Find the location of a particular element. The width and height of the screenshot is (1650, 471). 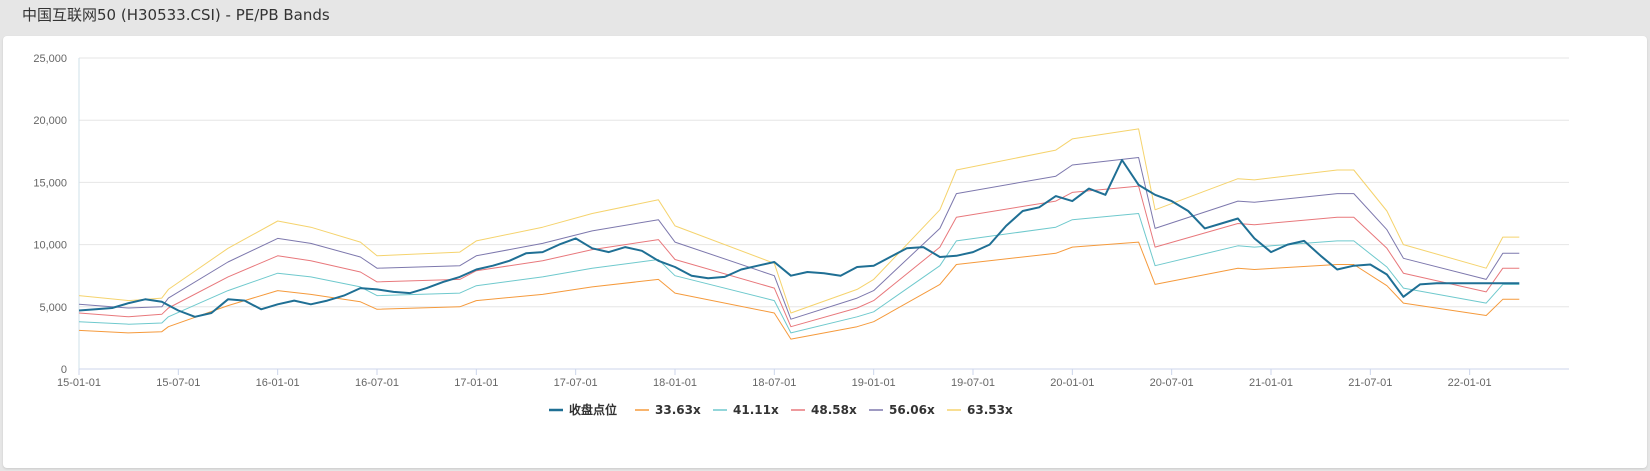

x-tick-label: 16-01-01 is located at coordinates (278, 383).